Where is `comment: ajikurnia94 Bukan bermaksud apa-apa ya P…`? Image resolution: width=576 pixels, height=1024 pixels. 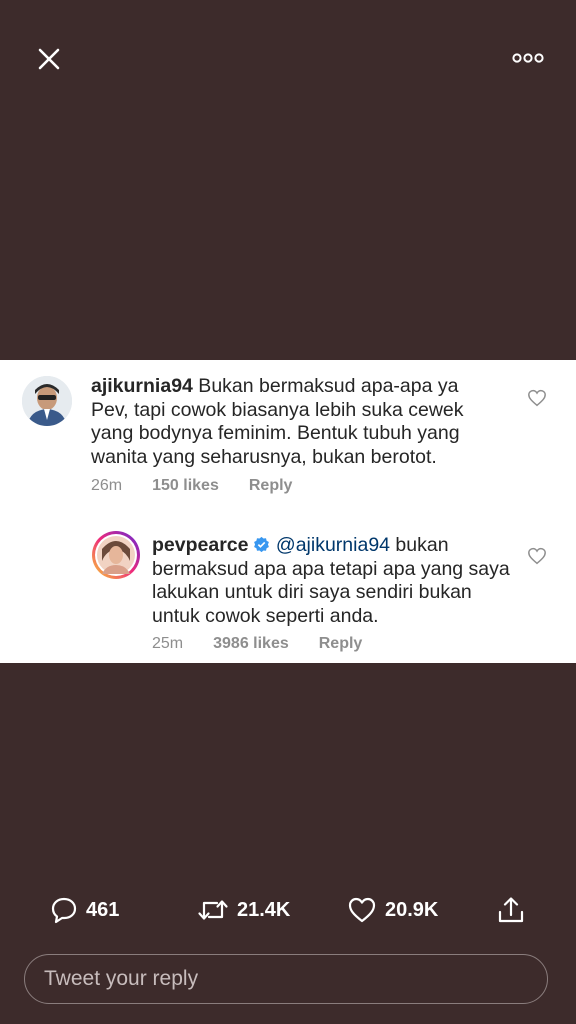
comment: ajikurnia94 Bukan bermaksud apa-apa ya P… is located at coordinates (288, 435).